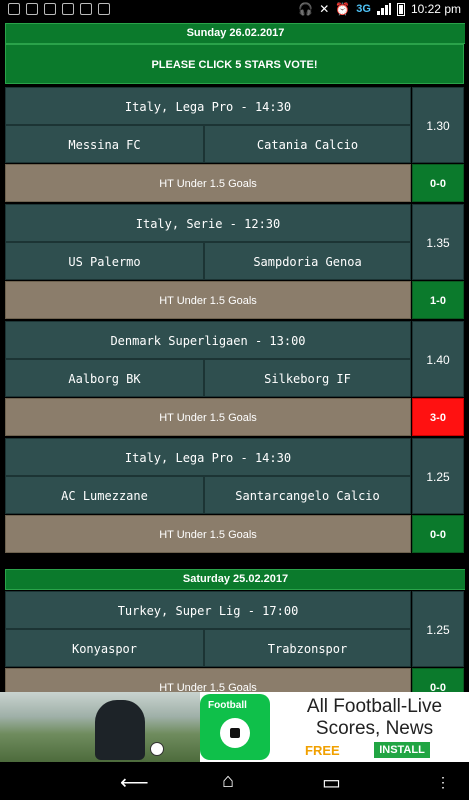 Image resolution: width=469 pixels, height=800 pixels. I want to click on notification-icon, so click(14, 9).